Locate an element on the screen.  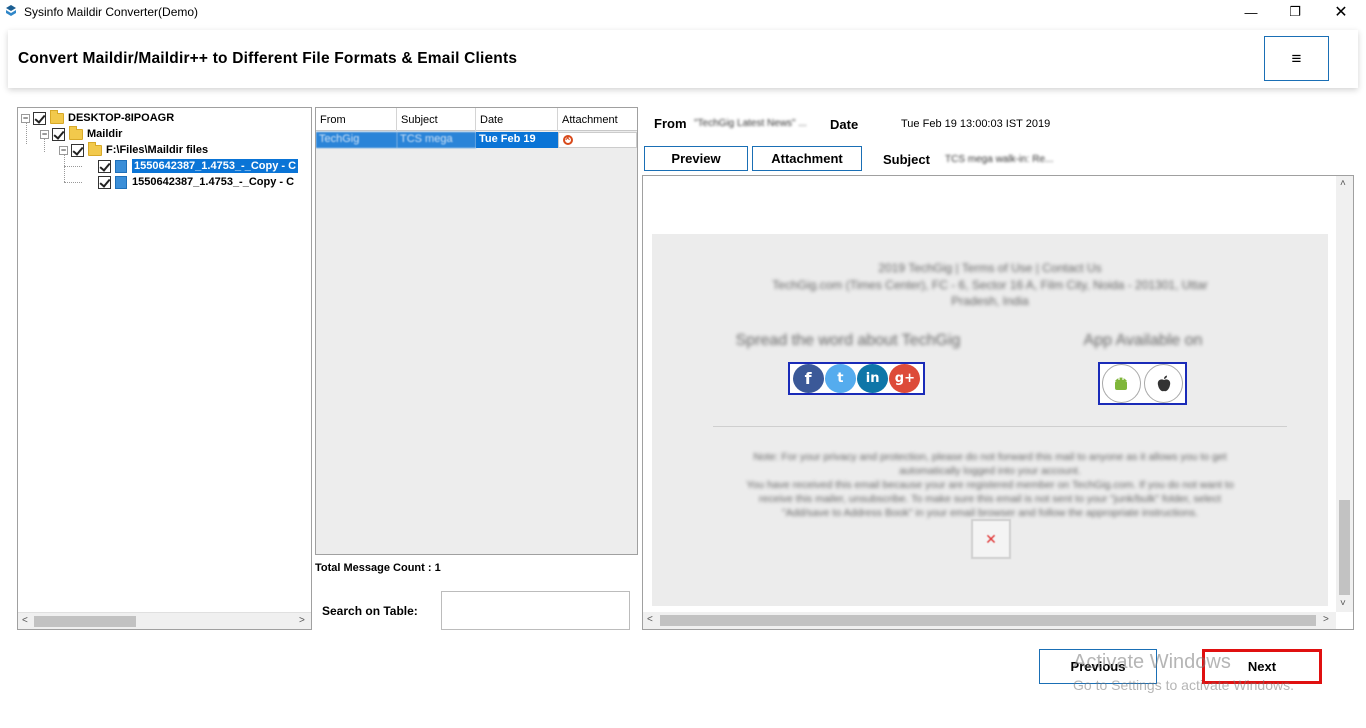
checkbox-root is located at coordinates (39, 118).